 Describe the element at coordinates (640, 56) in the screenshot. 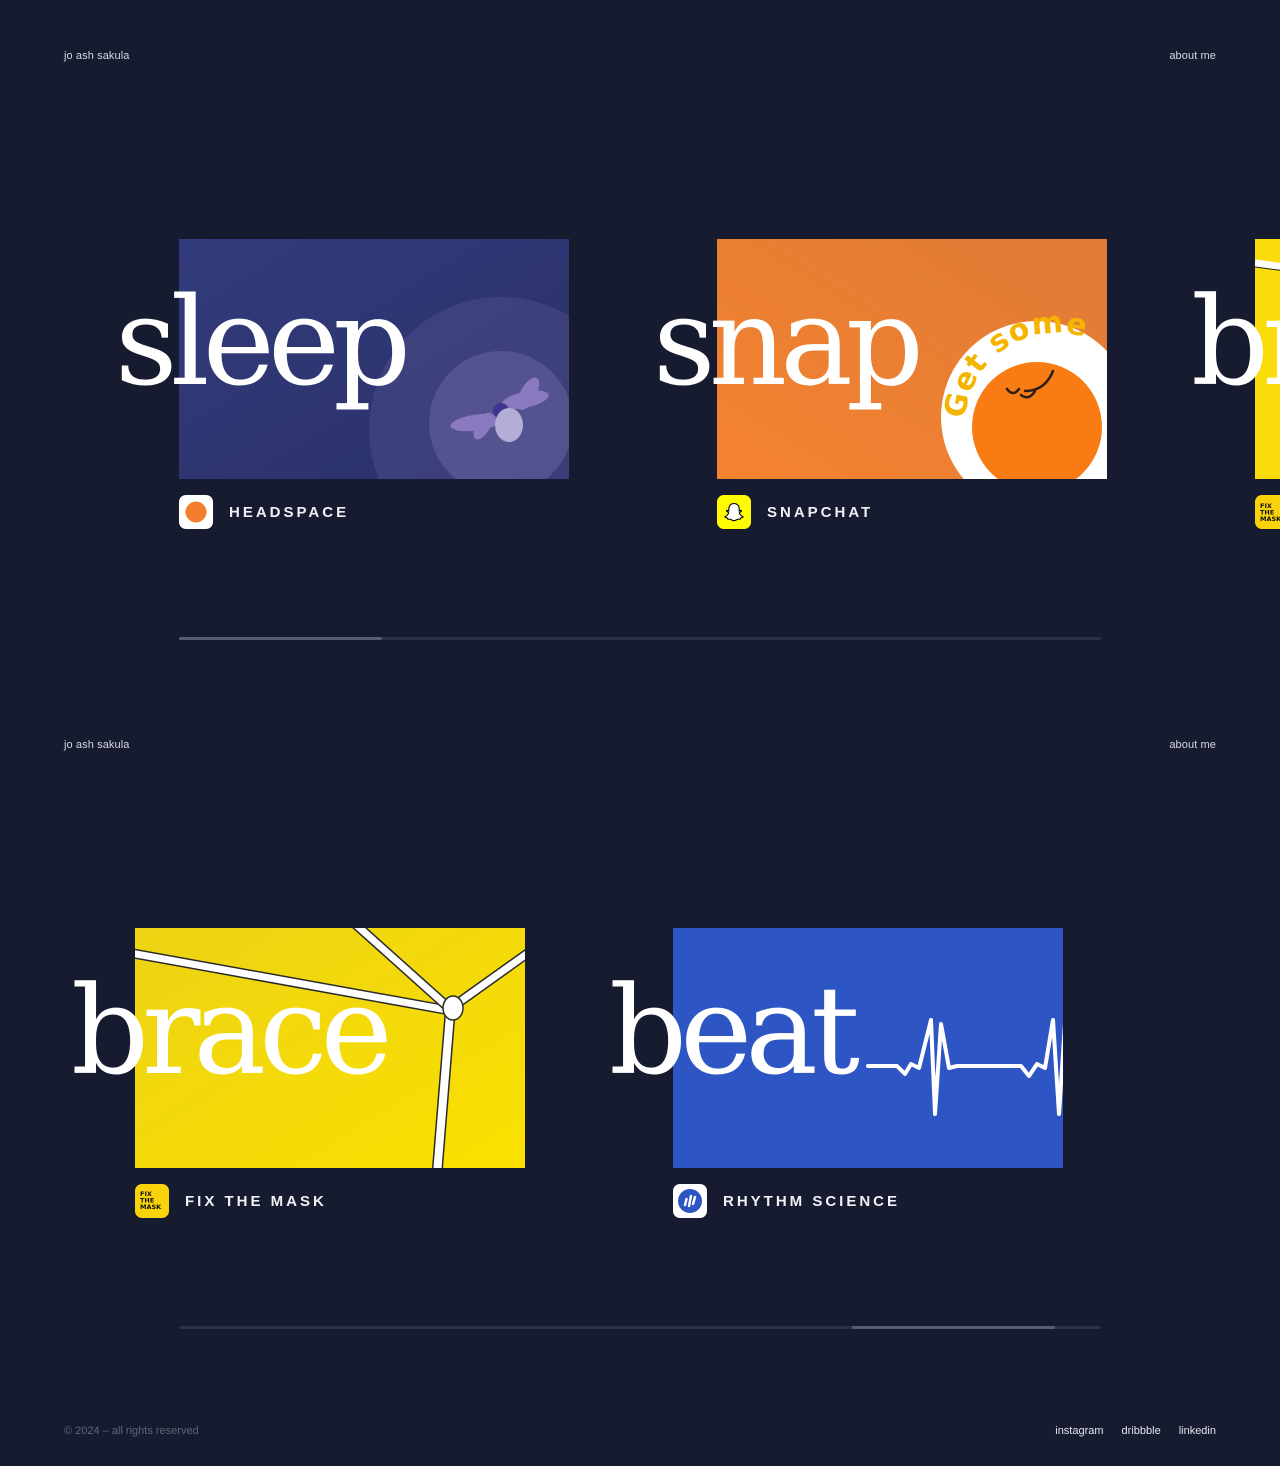

I see `top-nav: jo ash sakula about me` at that location.